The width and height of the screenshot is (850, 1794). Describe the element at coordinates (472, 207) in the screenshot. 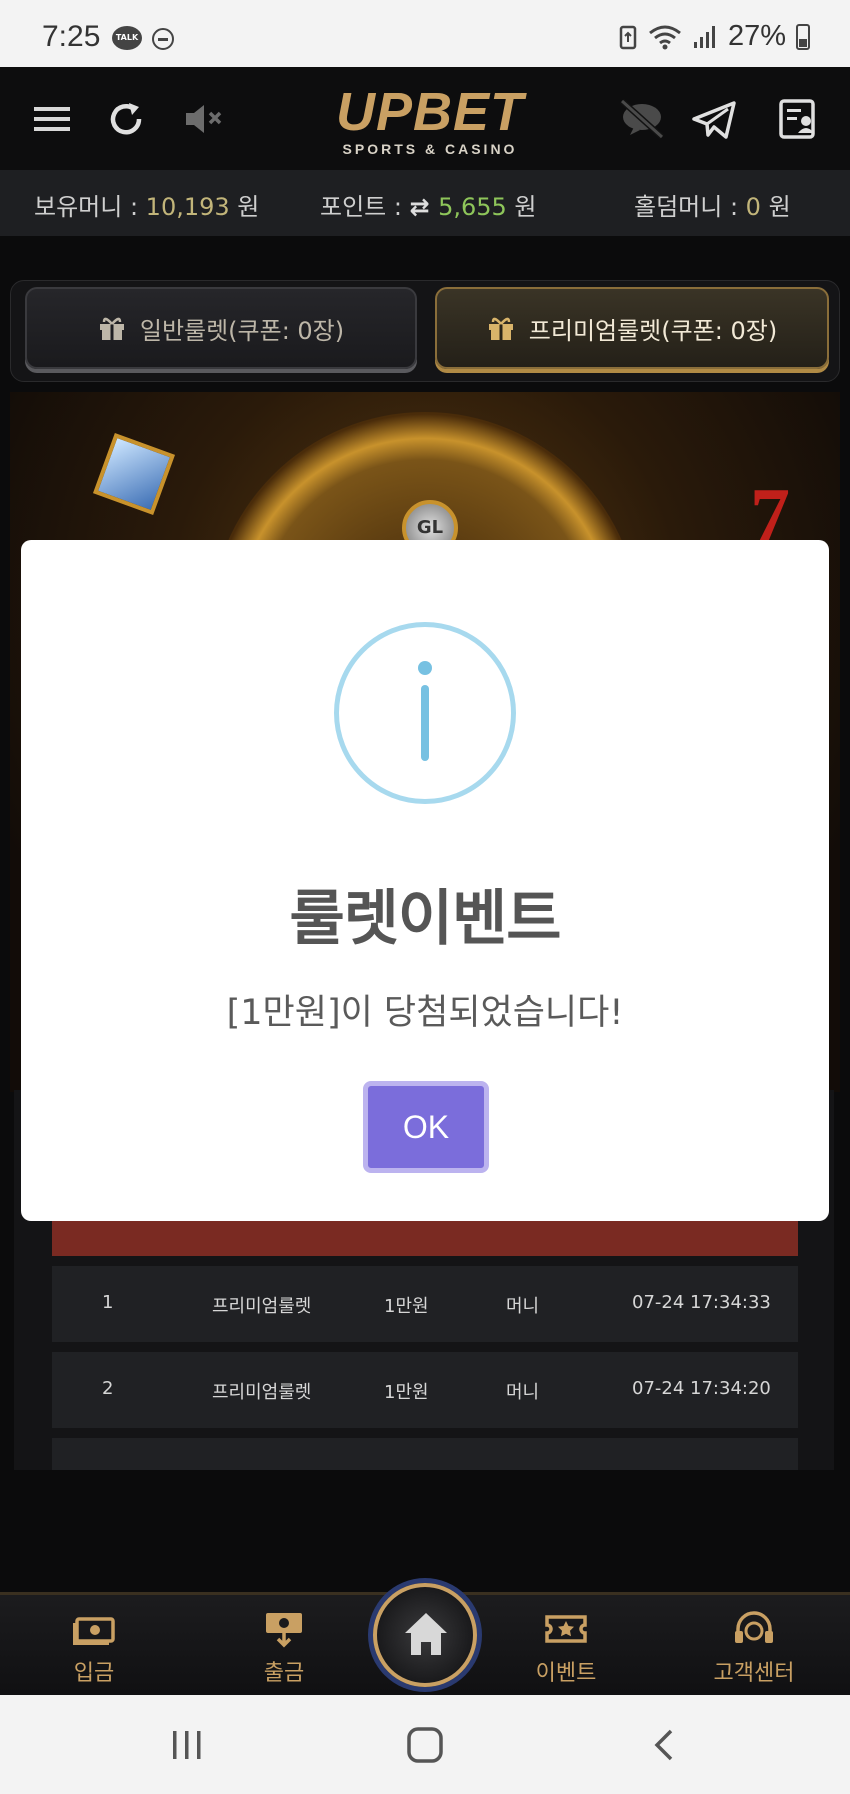

I see `points-value: 5,655` at that location.